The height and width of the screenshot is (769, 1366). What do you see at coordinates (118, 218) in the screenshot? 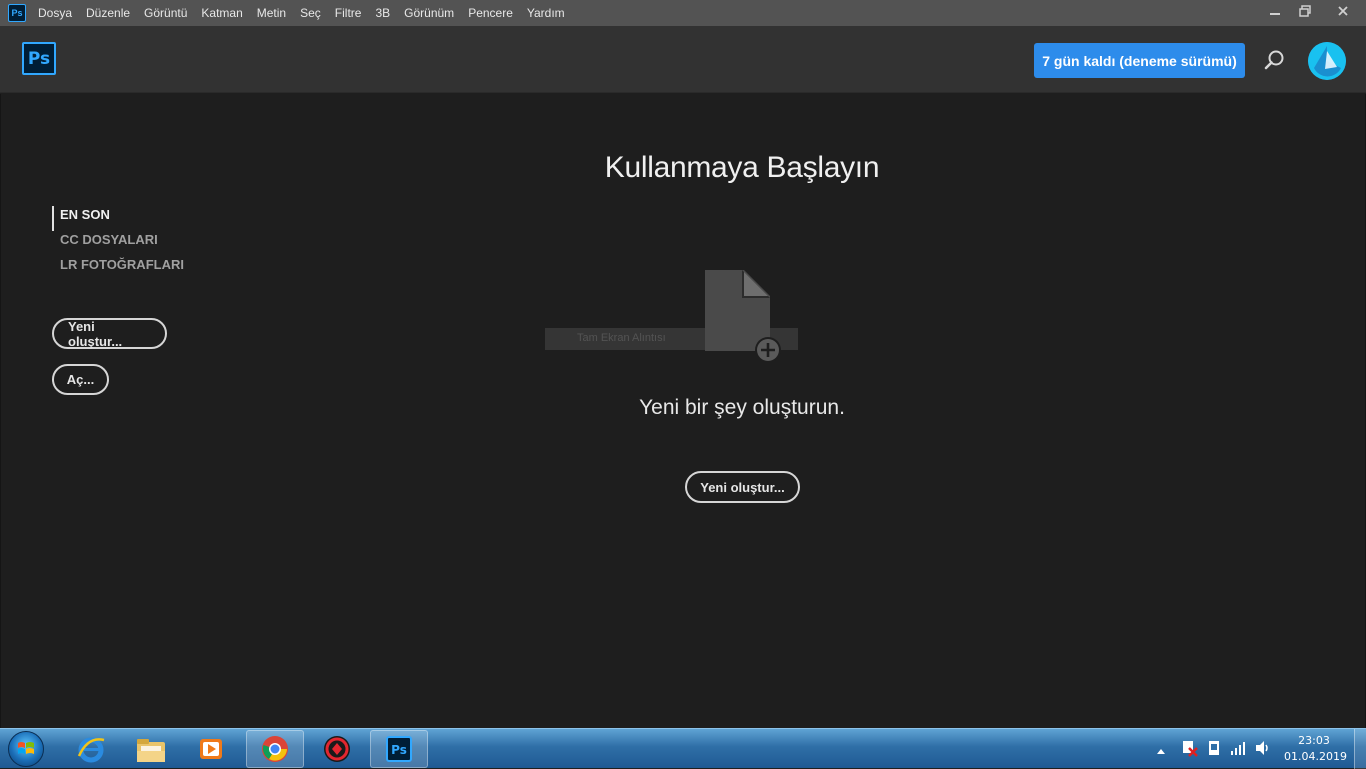
I see `nav-item-recent: EN SON` at bounding box center [118, 218].